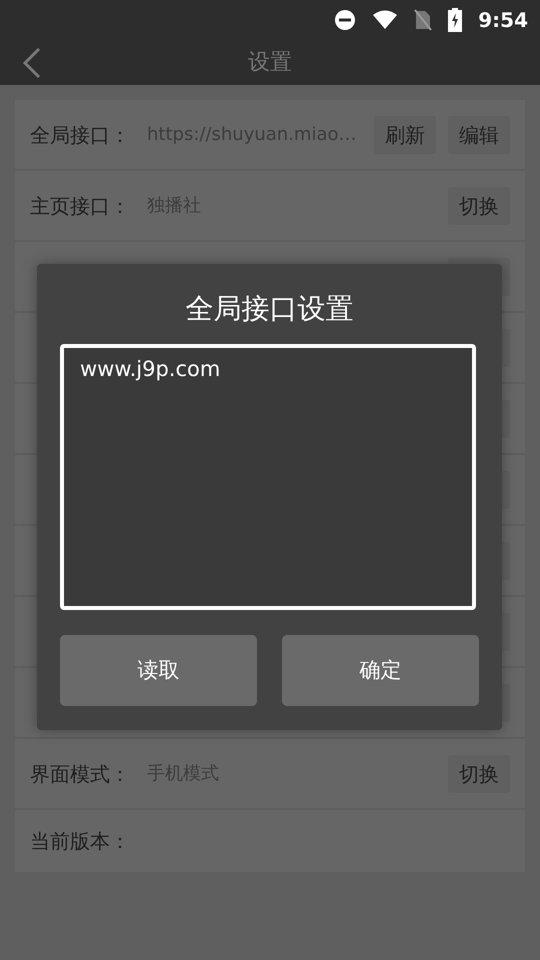 This screenshot has width=540, height=960. What do you see at coordinates (345, 20) in the screenshot?
I see `do-not-disturb-icon` at bounding box center [345, 20].